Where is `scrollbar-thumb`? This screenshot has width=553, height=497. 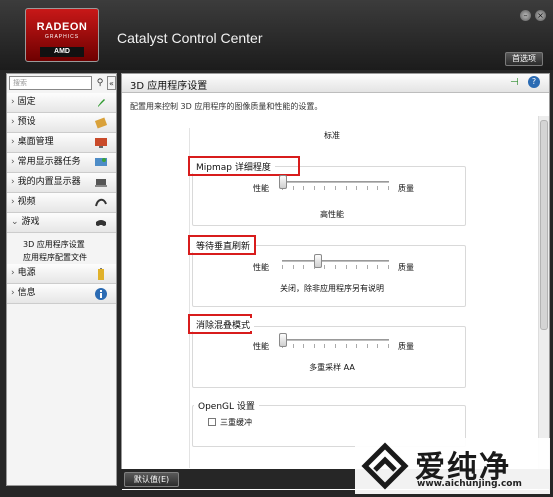 scrollbar-thumb is located at coordinates (544, 225).